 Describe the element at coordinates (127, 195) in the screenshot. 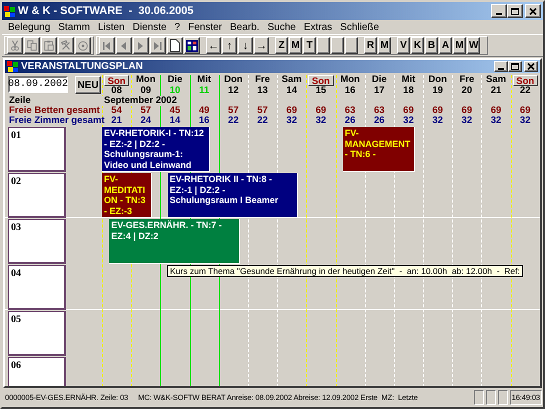

I see `event-block: FV-MEDITATION - TN:3 - EZ:-3` at that location.